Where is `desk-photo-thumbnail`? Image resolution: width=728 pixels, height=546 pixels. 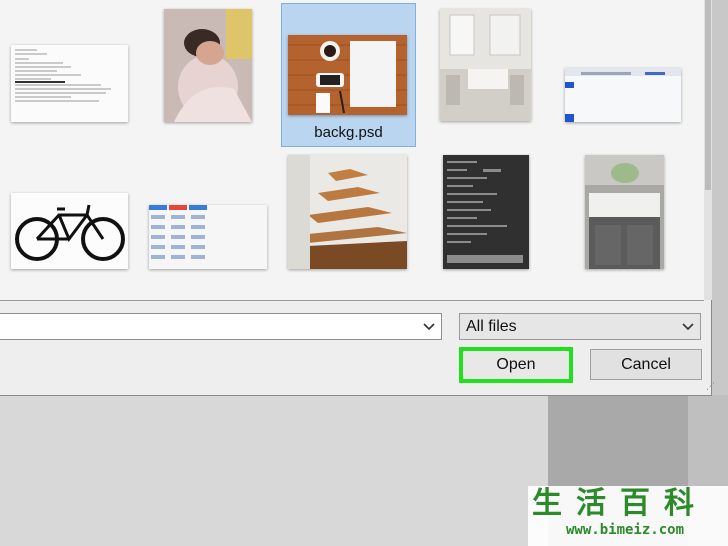
desk-photo-thumbnail is located at coordinates (347, 75).